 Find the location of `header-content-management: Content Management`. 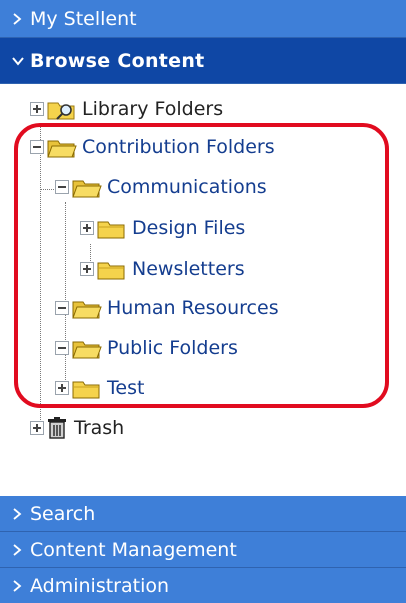

header-content-management: Content Management is located at coordinates (203, 550).